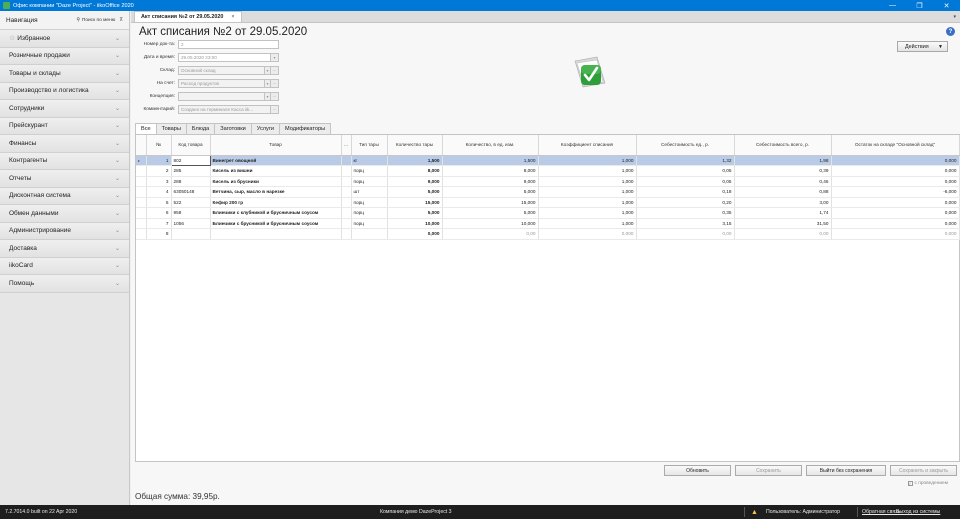 The image size is (960, 519). What do you see at coordinates (159, 160) in the screenshot?
I see `row-number: 1` at bounding box center [159, 160].